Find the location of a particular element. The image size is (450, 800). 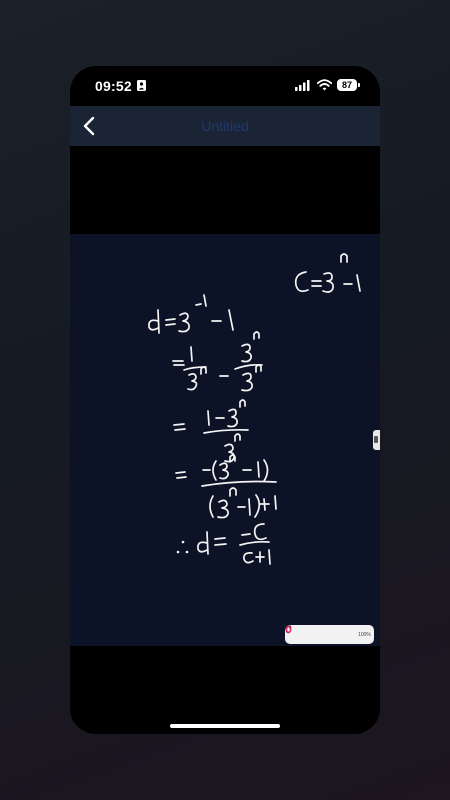

color-icon is located at coordinates (320, 632).